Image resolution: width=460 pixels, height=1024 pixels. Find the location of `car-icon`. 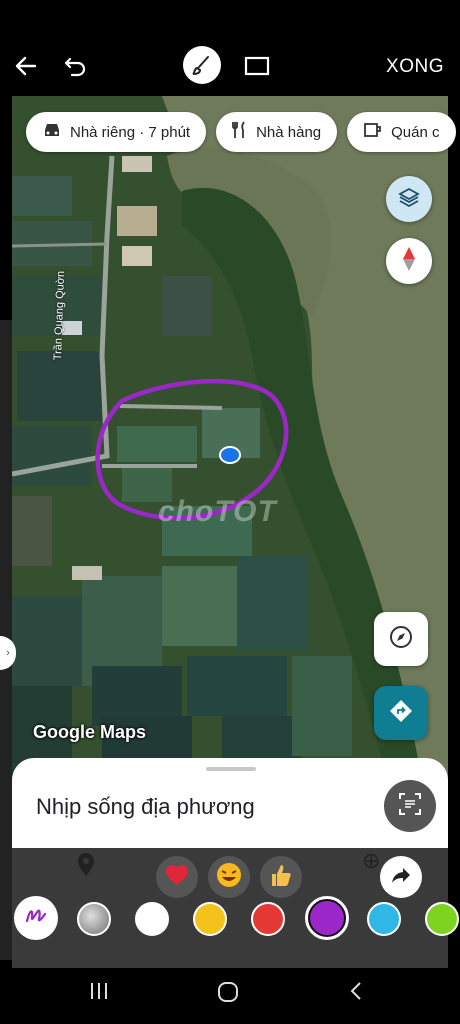

car-icon is located at coordinates (52, 132).